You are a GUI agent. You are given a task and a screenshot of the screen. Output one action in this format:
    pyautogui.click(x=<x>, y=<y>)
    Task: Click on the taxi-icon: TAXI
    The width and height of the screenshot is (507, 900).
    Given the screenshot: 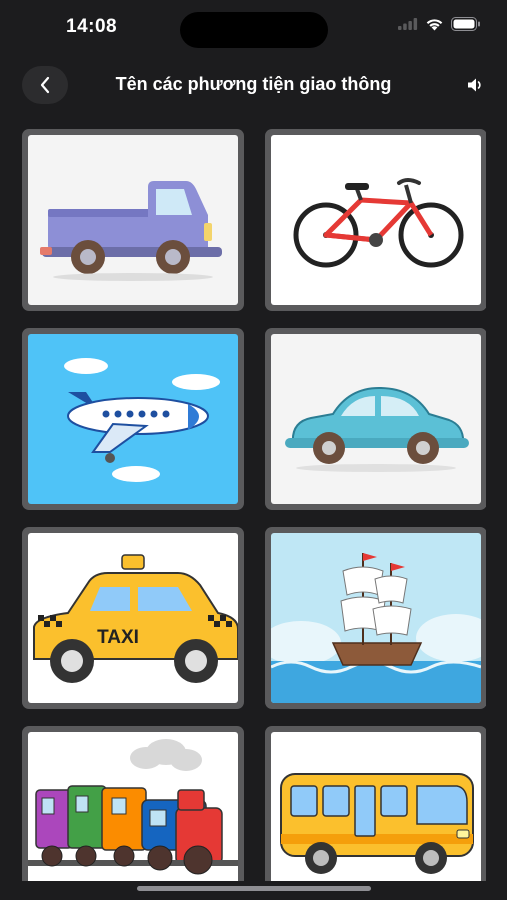 What is the action you would take?
    pyautogui.click(x=133, y=618)
    